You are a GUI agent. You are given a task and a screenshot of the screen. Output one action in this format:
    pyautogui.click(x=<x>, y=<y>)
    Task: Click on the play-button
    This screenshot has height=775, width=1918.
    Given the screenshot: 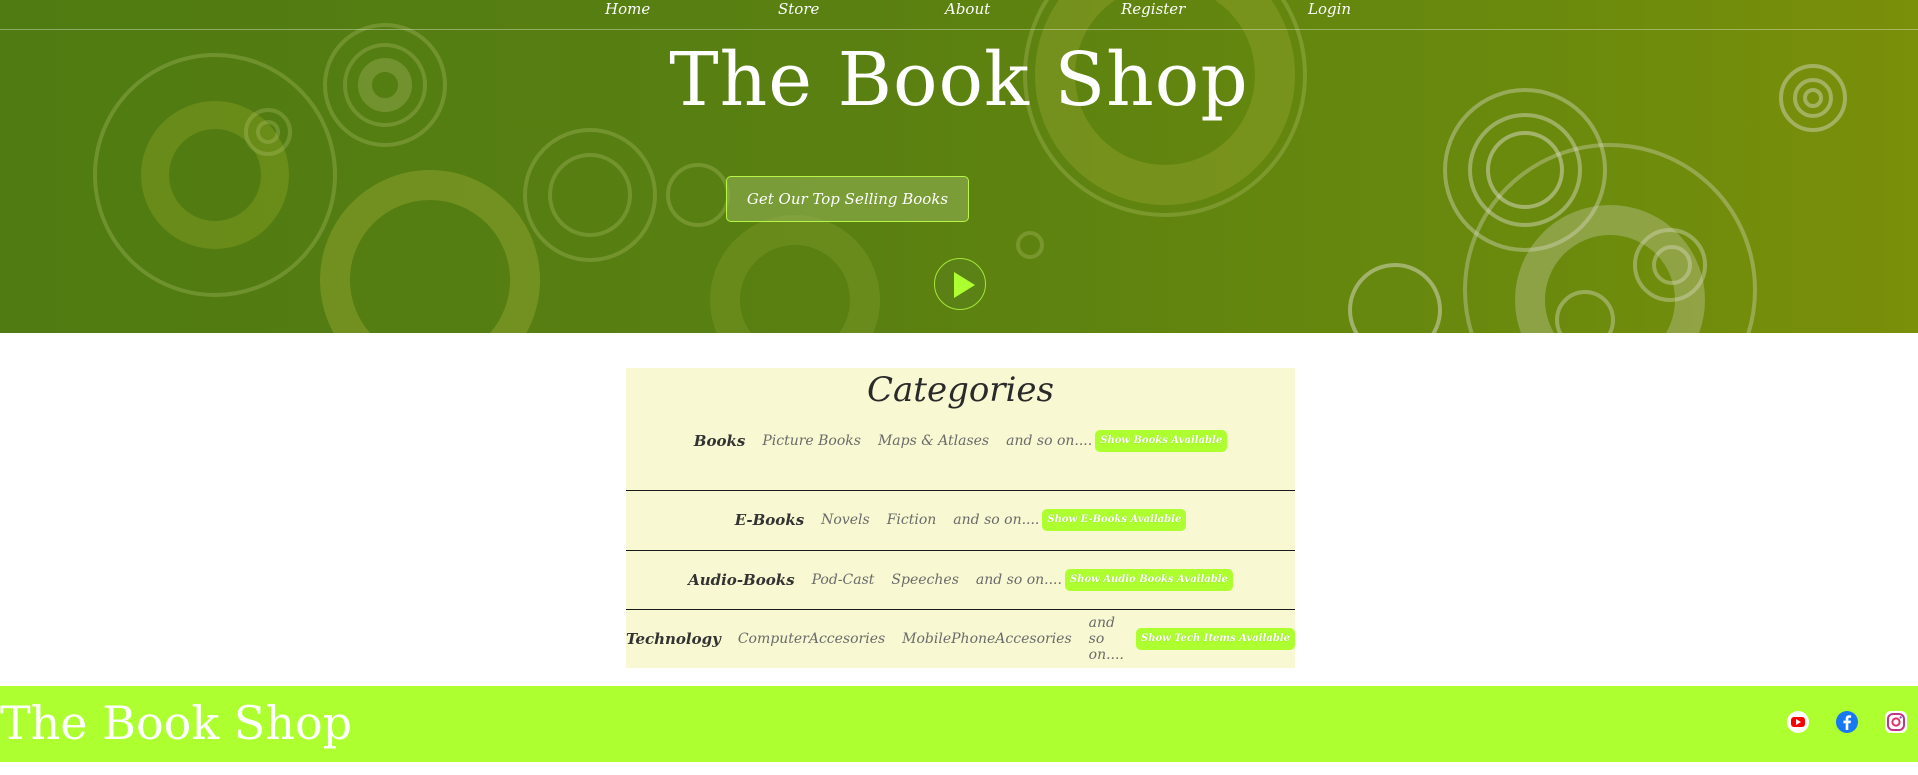 What is the action you would take?
    pyautogui.click(x=960, y=284)
    